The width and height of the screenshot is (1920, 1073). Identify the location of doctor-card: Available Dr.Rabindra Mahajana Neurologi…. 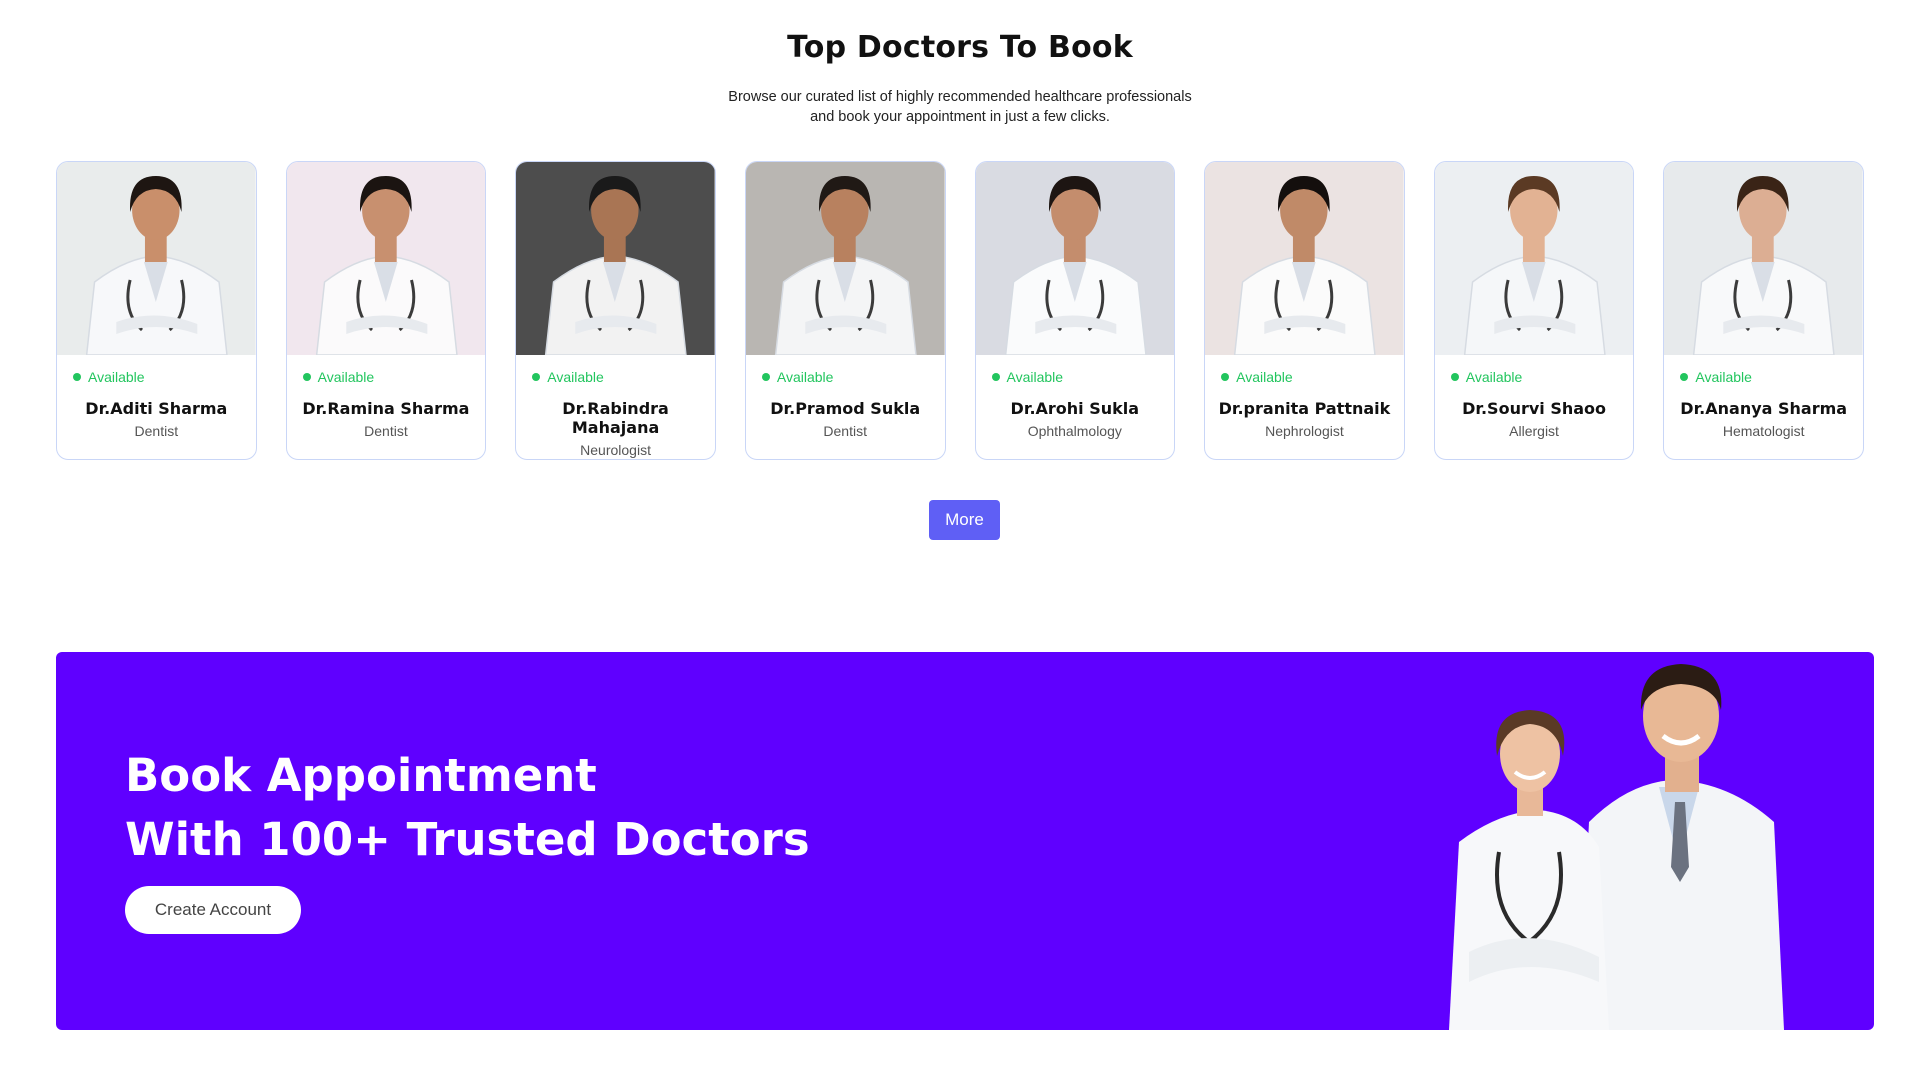
(615, 310).